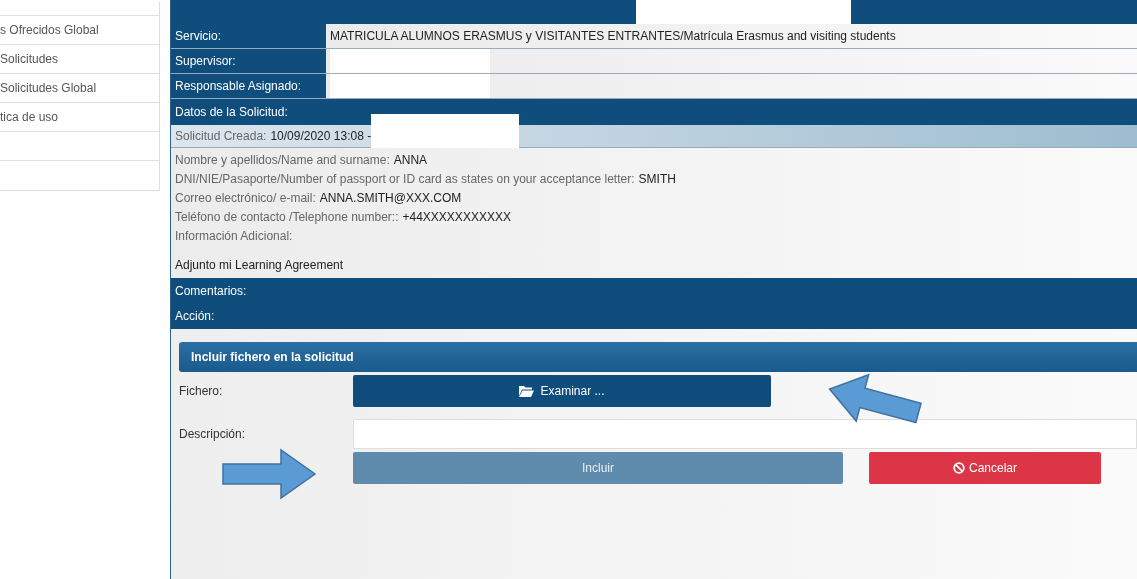 The height and width of the screenshot is (579, 1137). What do you see at coordinates (654, 112) in the screenshot?
I see `section-header: Datos de la Solicitud:` at bounding box center [654, 112].